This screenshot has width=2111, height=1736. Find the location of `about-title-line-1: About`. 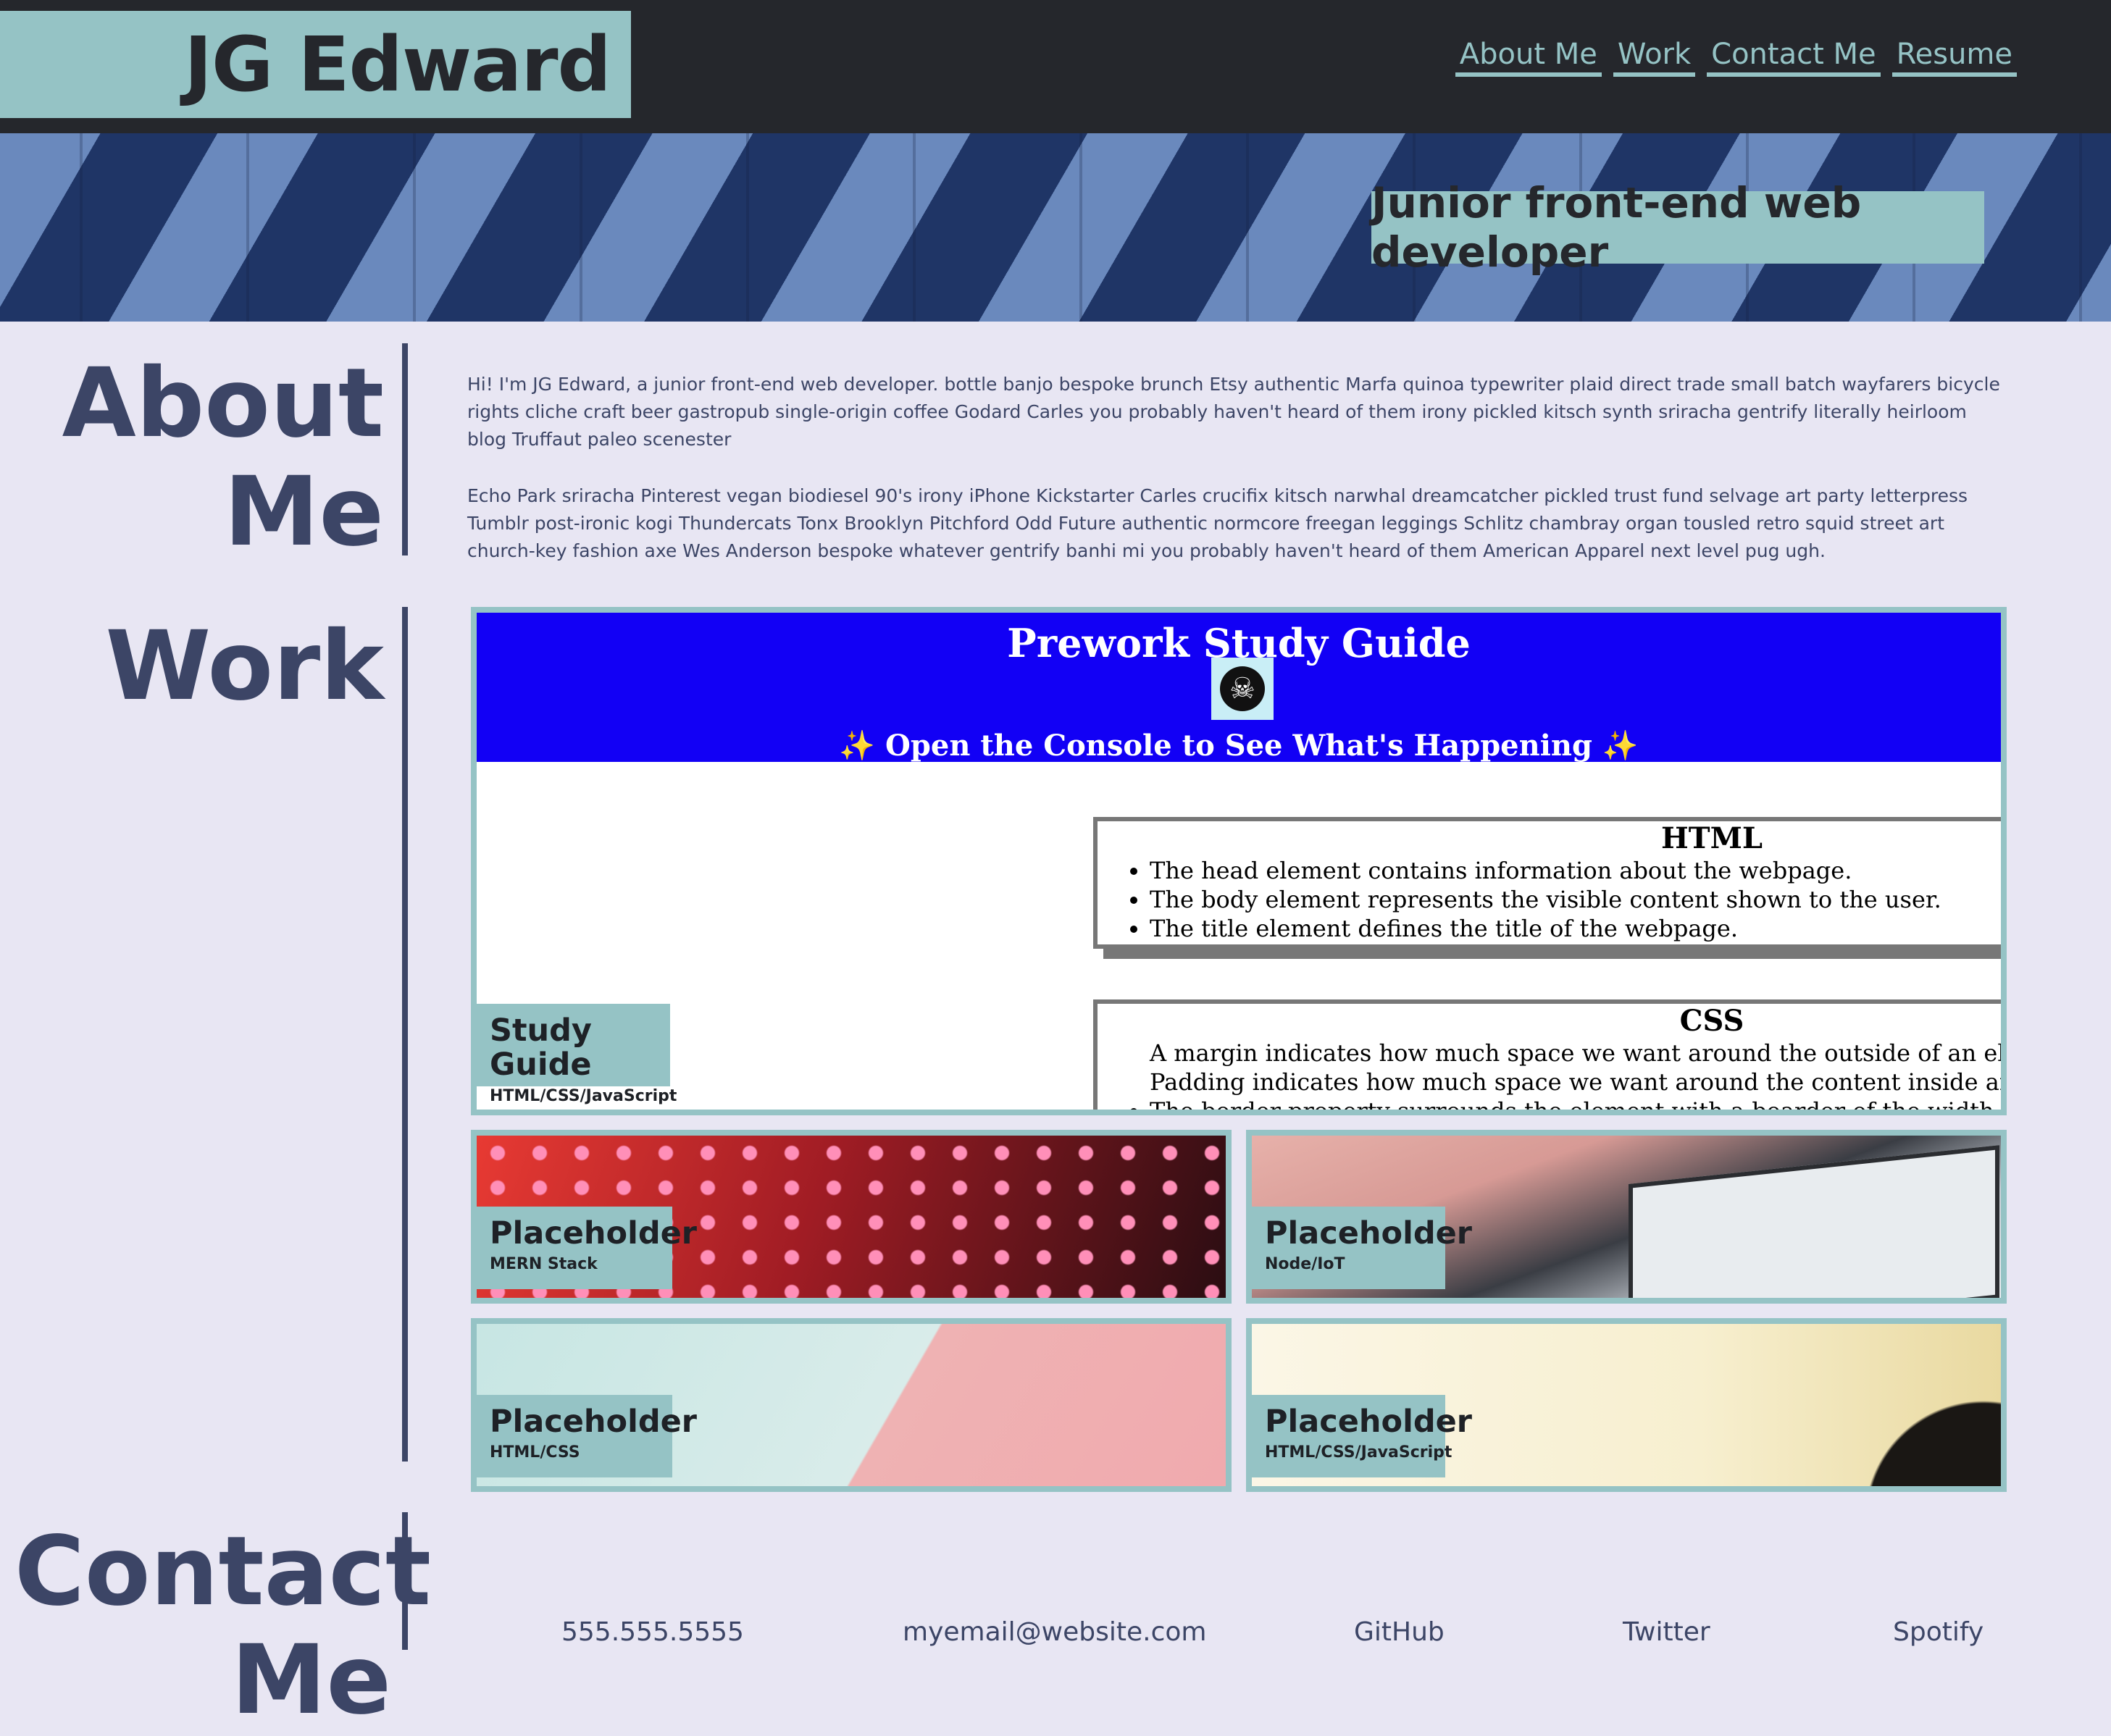

about-title-line-1: About is located at coordinates (223, 404).